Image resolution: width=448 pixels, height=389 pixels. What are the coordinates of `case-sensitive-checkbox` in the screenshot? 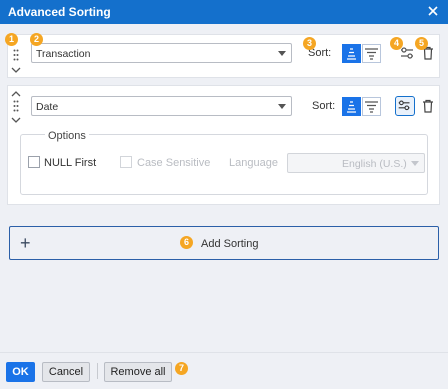 It's located at (126, 162).